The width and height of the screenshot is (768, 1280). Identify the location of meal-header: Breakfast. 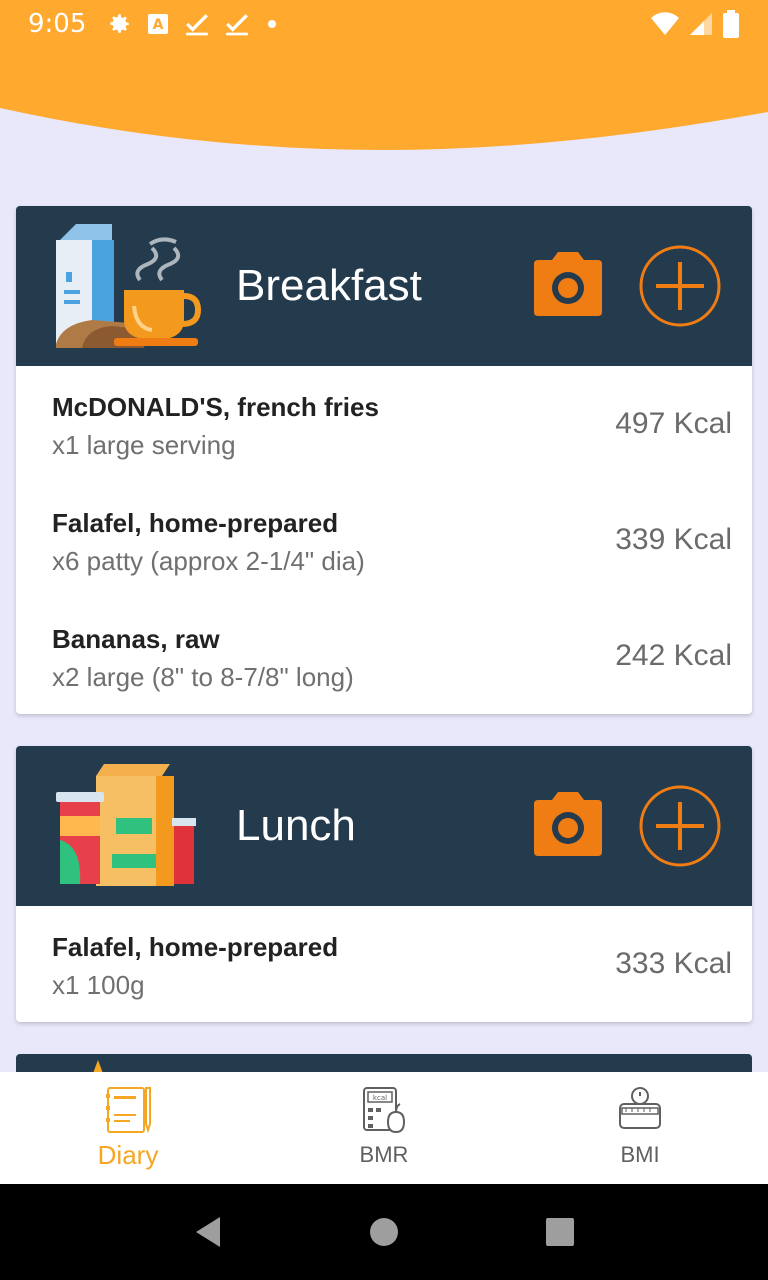
(384, 286).